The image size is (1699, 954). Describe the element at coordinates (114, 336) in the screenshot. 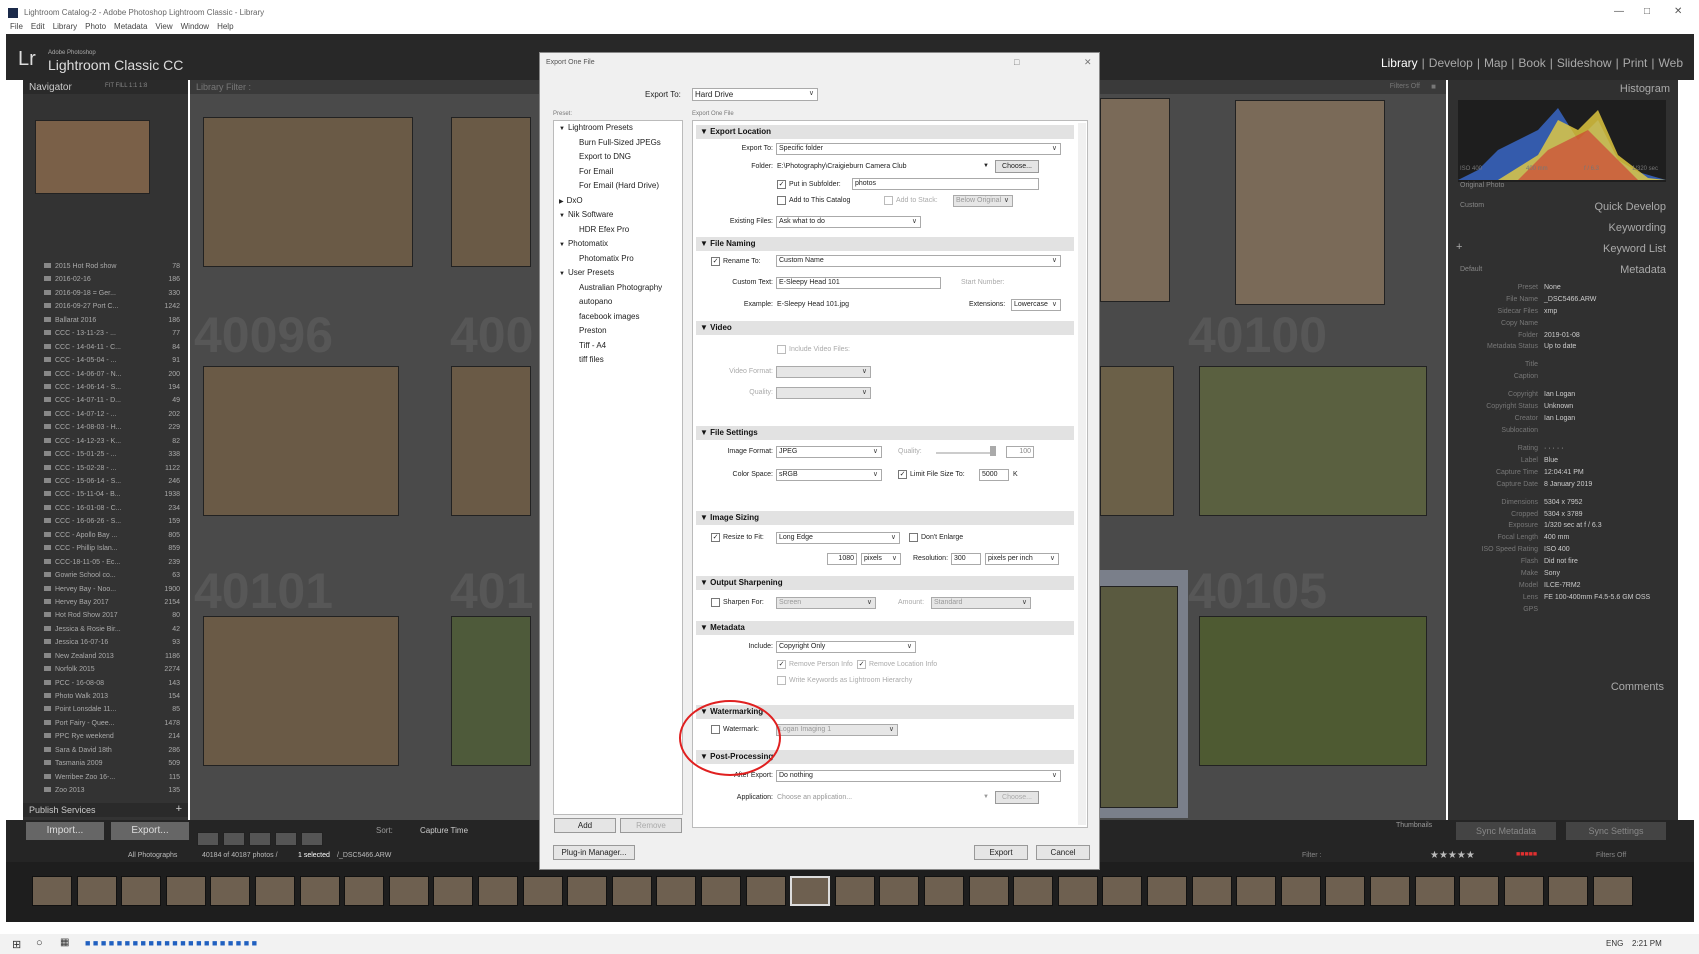

I see `folder-item: CCC - 13-11-23 - ... 77` at that location.